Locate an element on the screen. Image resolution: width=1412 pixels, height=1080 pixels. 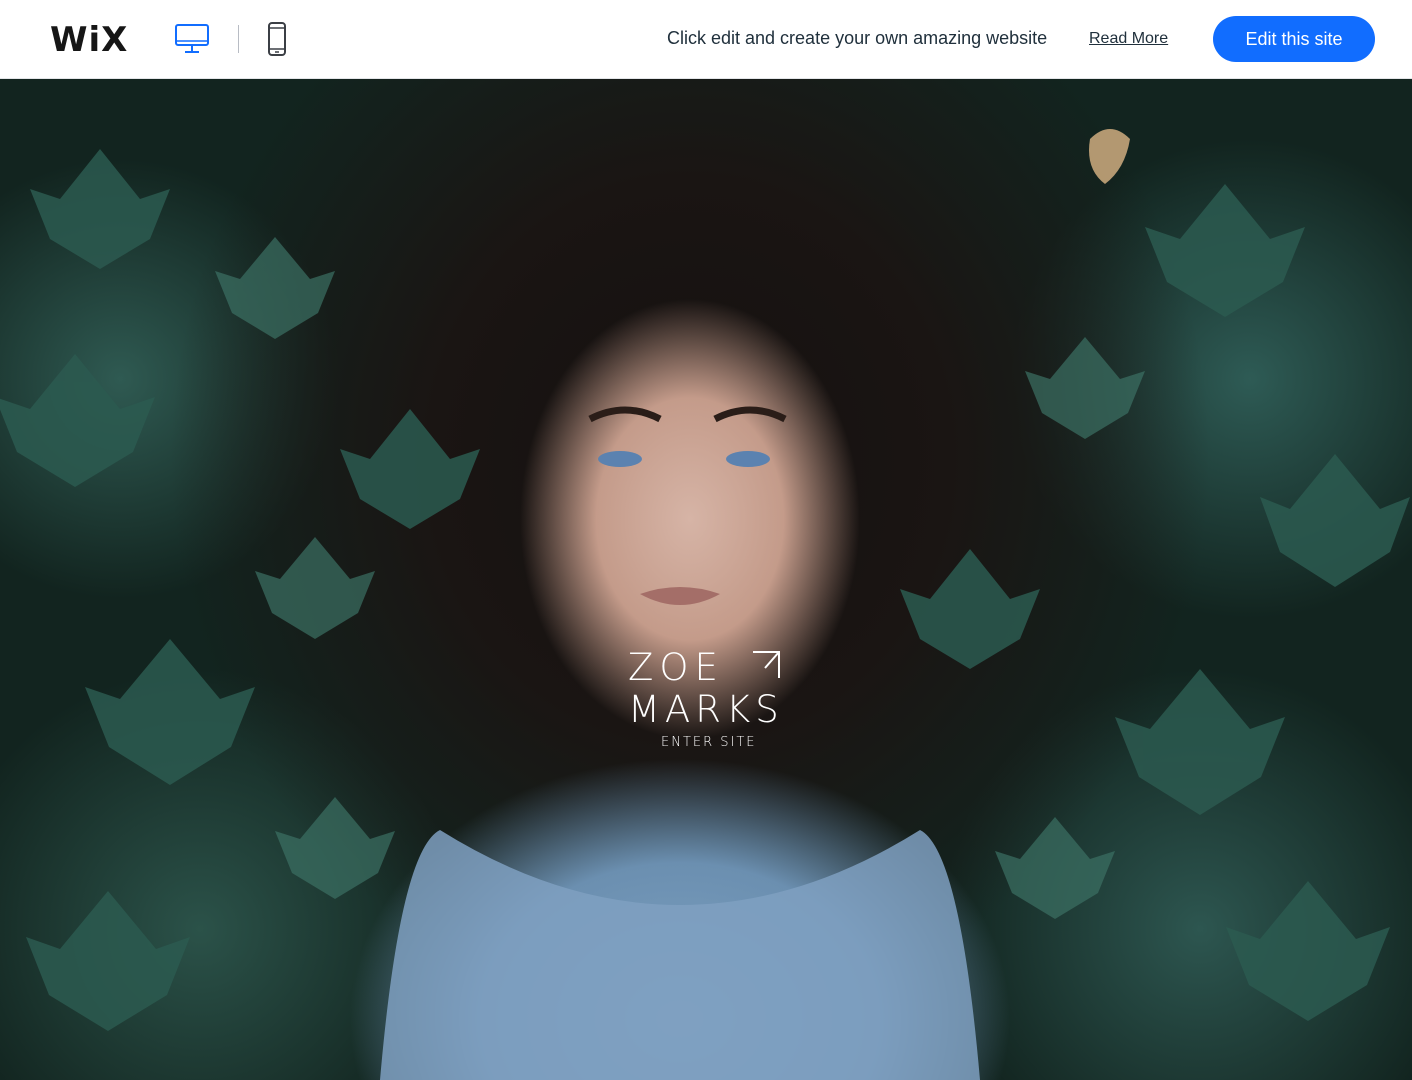
enter-site-link: ENTER SITE is located at coordinates (729, 742).